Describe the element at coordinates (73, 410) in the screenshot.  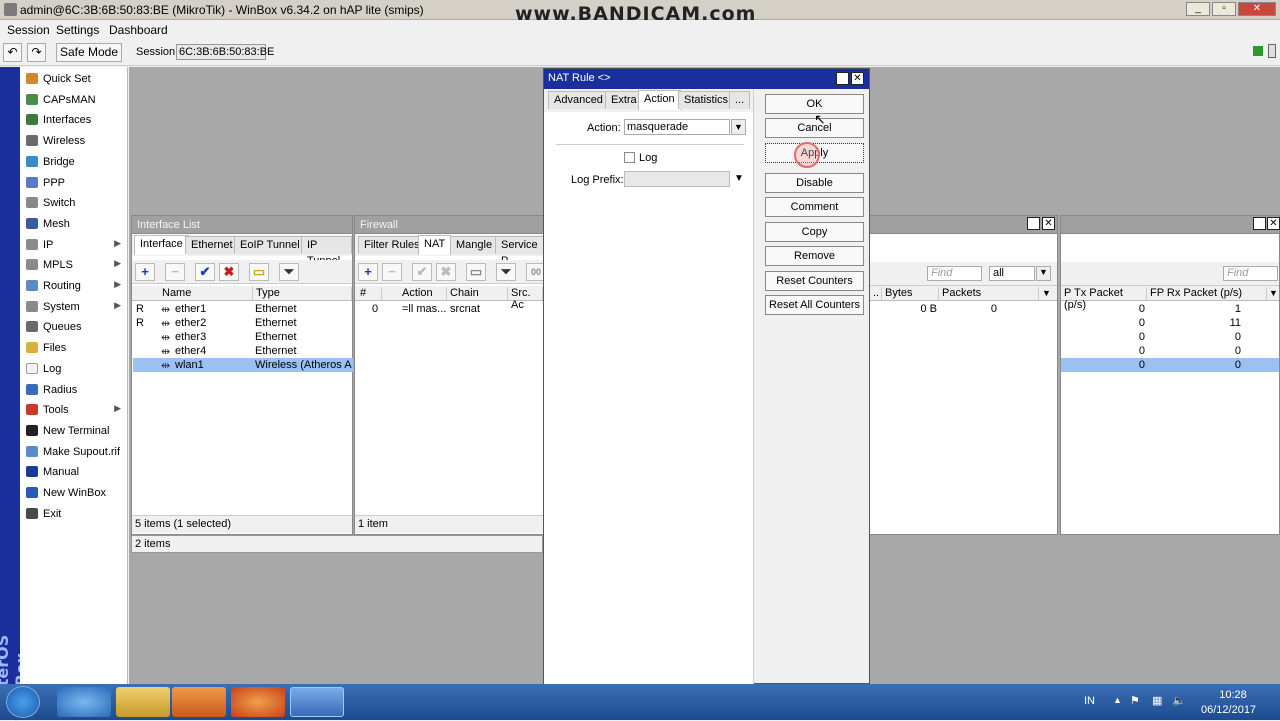
I see `sidebar-item-tools: Tools ▶` at that location.